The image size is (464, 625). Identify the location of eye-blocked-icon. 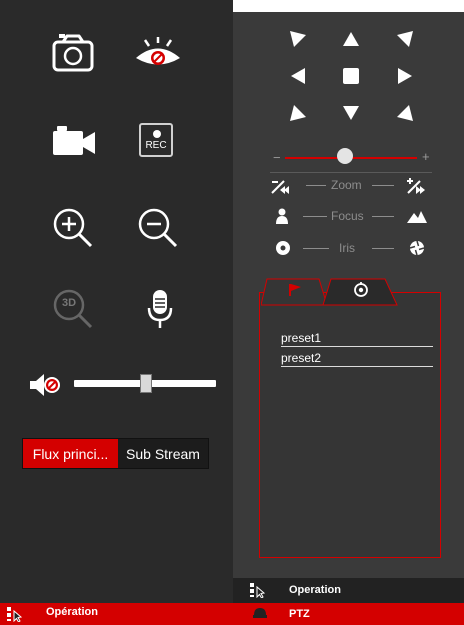
(158, 53).